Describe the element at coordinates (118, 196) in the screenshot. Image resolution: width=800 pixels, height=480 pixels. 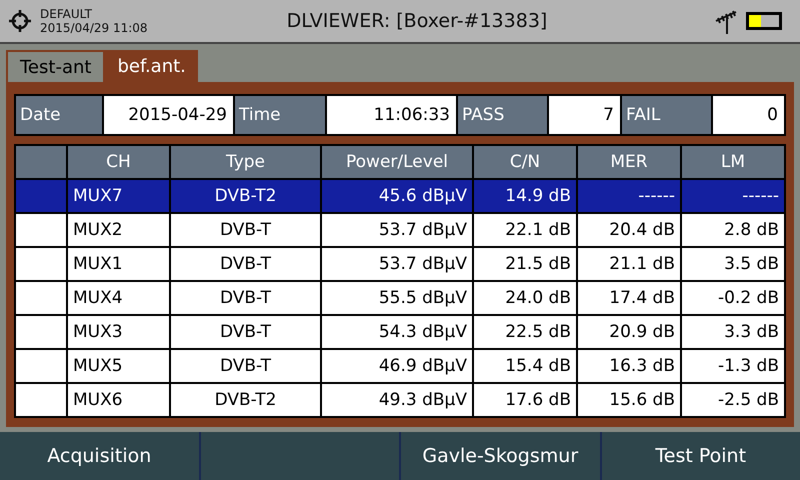
I see `table-cell: MUX7` at that location.